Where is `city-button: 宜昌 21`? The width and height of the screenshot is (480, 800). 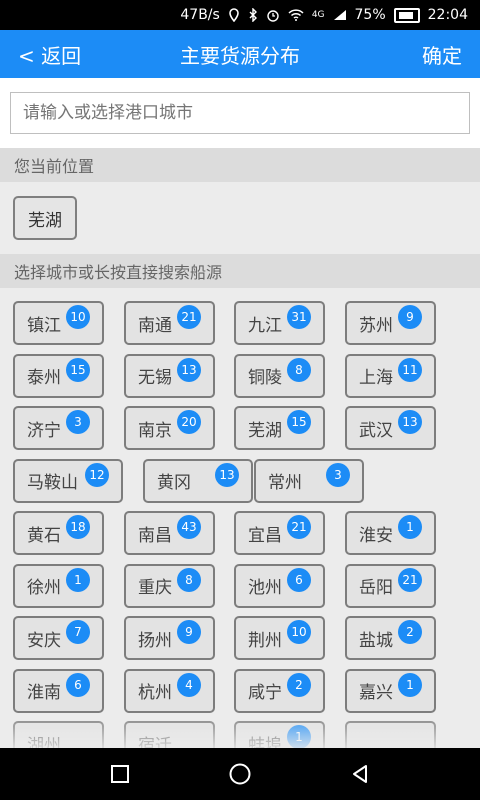
city-button: 宜昌 21 is located at coordinates (279, 533).